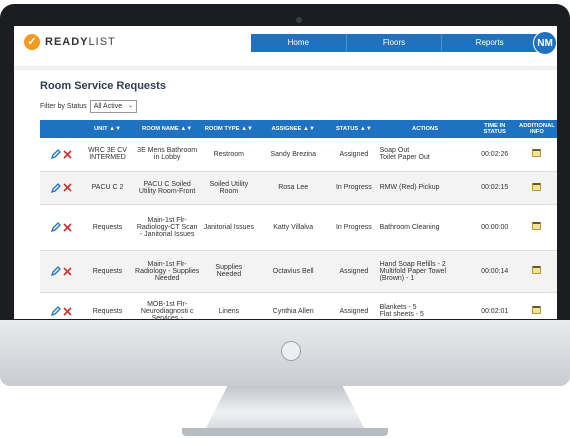 The width and height of the screenshot is (570, 439). Describe the element at coordinates (299, 43) in the screenshot. I see `nav-home: Home` at that location.